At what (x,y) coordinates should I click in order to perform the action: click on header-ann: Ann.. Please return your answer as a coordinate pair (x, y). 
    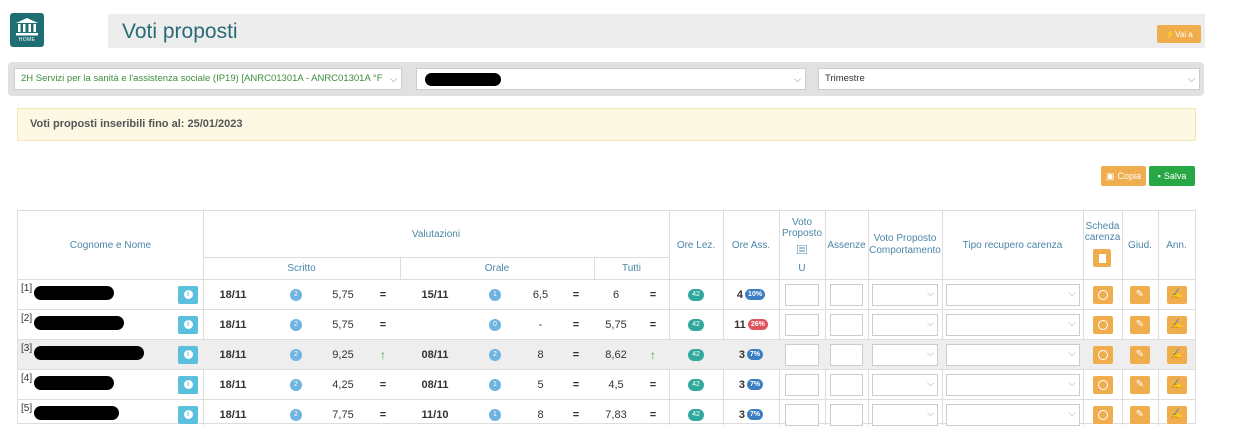
    Looking at the image, I should click on (1176, 245).